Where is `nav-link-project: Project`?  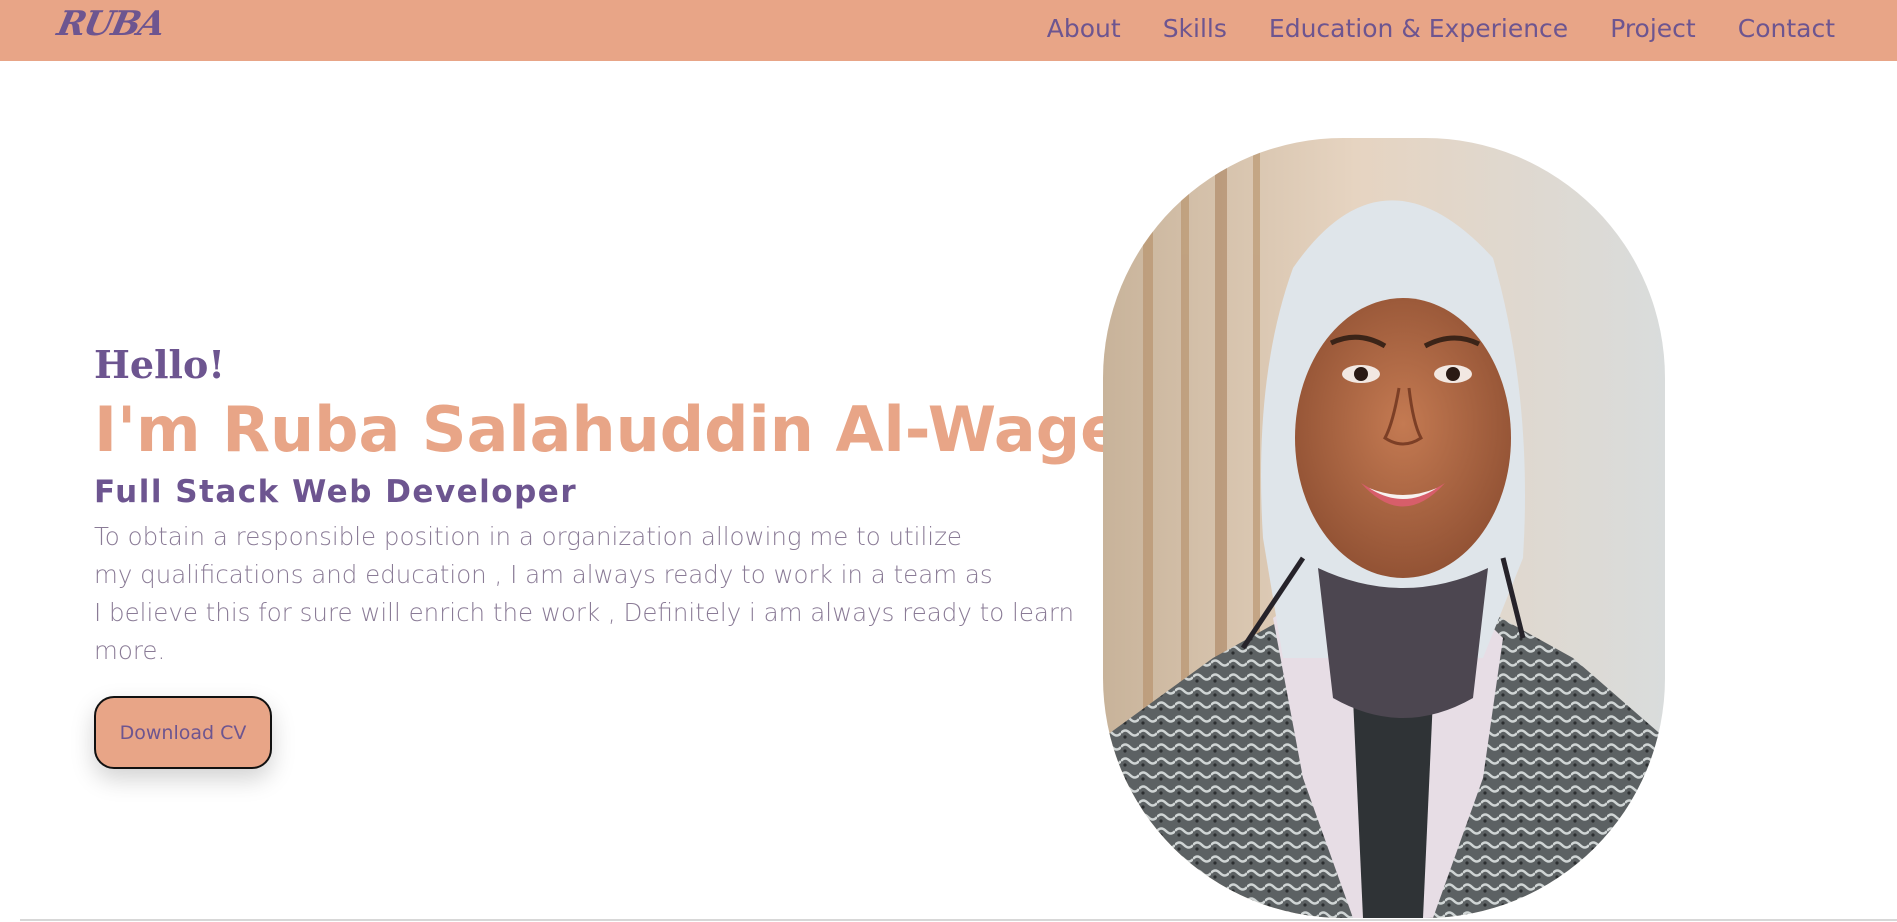
nav-link-project: Project is located at coordinates (1653, 28).